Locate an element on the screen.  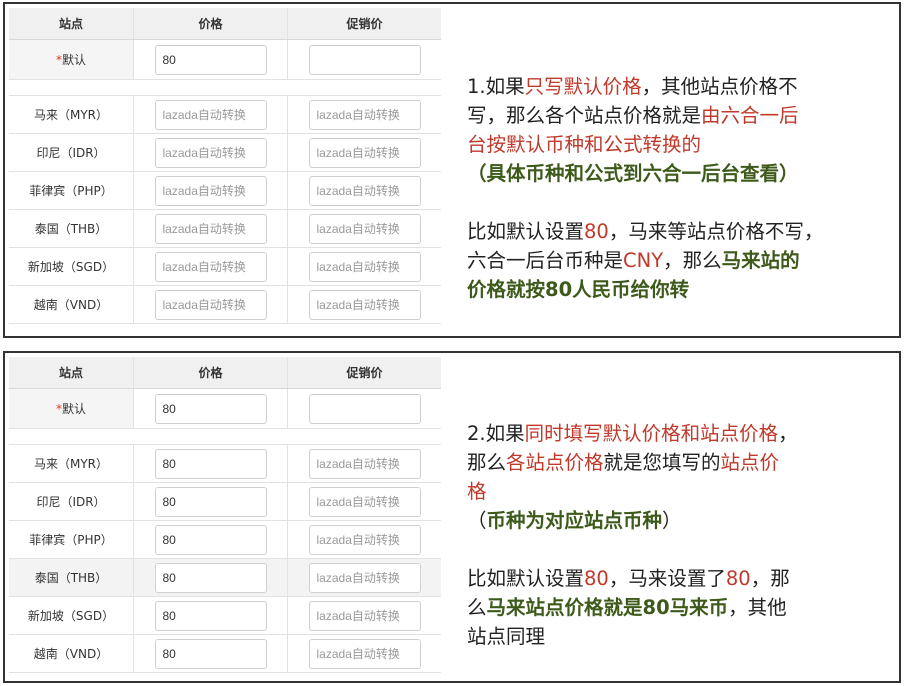
highlight-text: 格 is located at coordinates (477, 491).